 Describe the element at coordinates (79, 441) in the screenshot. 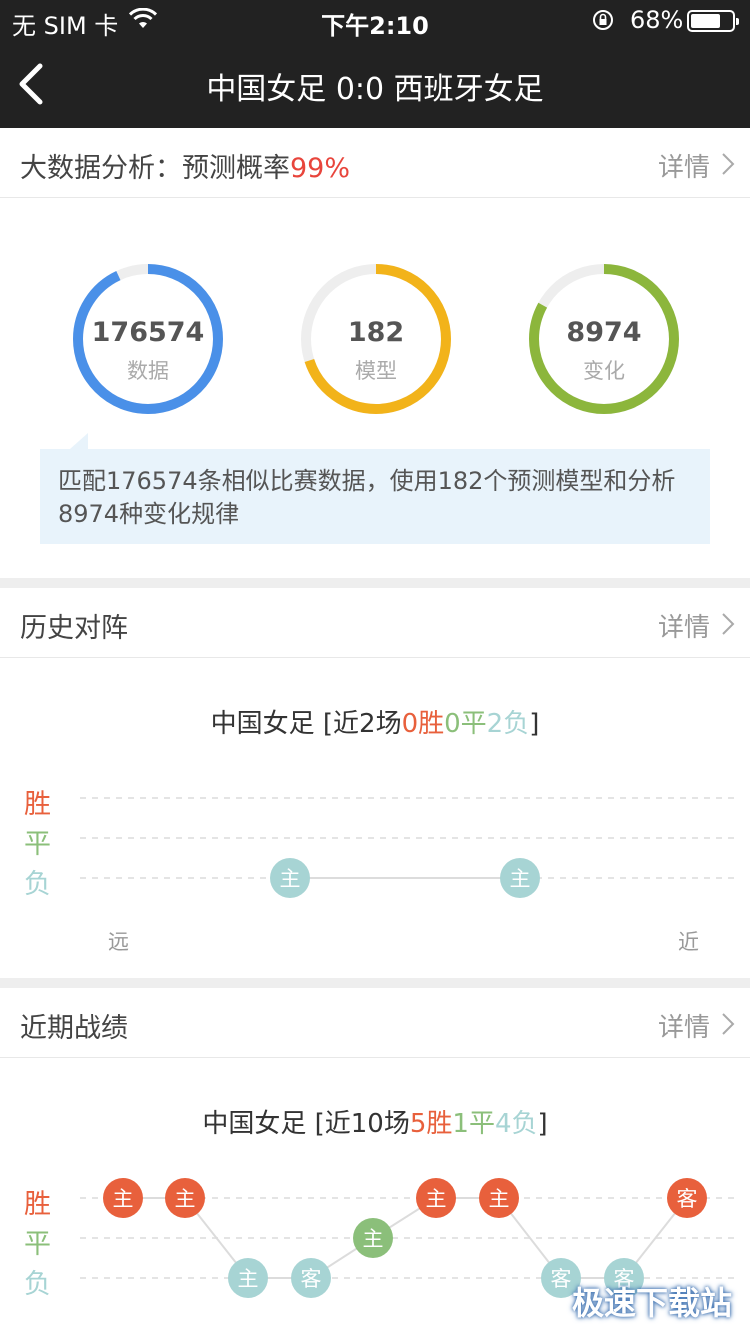

I see `tip-tail` at that location.